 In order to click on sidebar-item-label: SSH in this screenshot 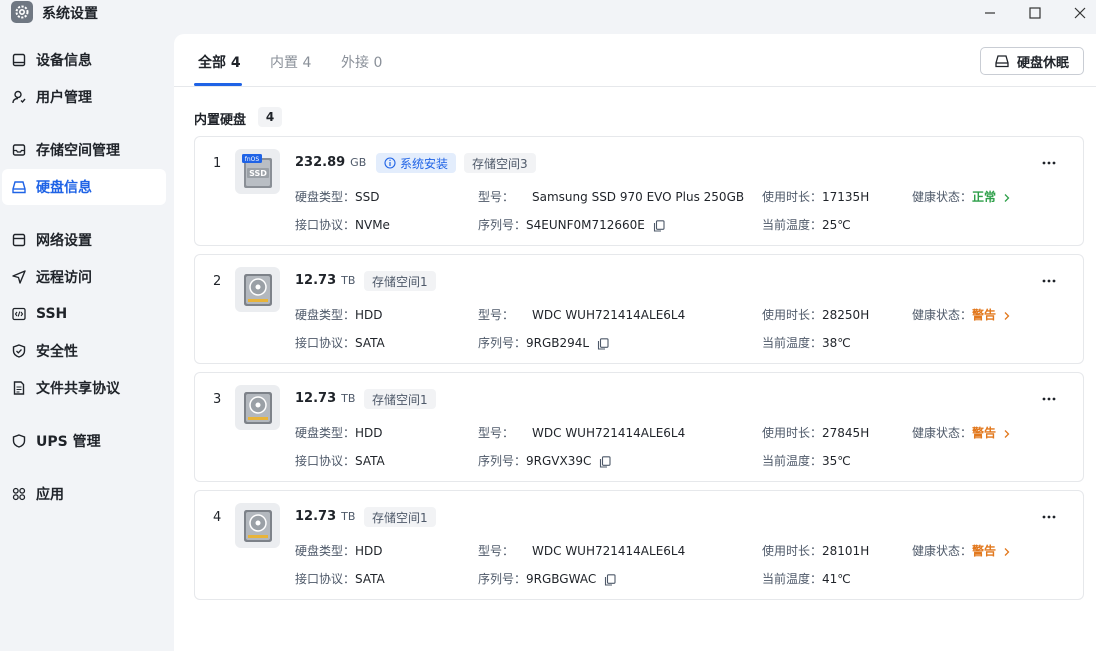, I will do `click(52, 314)`.